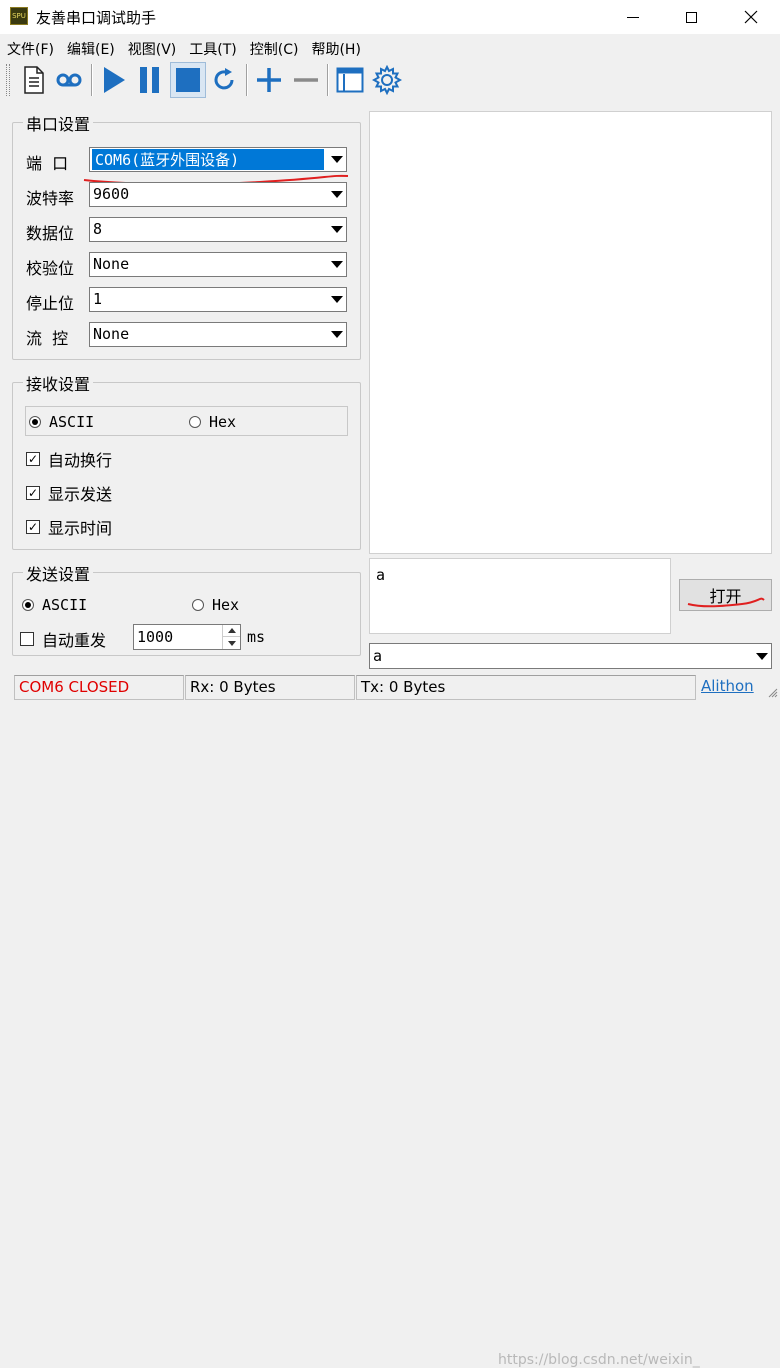  What do you see at coordinates (218, 194) in the screenshot?
I see `baud-select: 9600` at bounding box center [218, 194].